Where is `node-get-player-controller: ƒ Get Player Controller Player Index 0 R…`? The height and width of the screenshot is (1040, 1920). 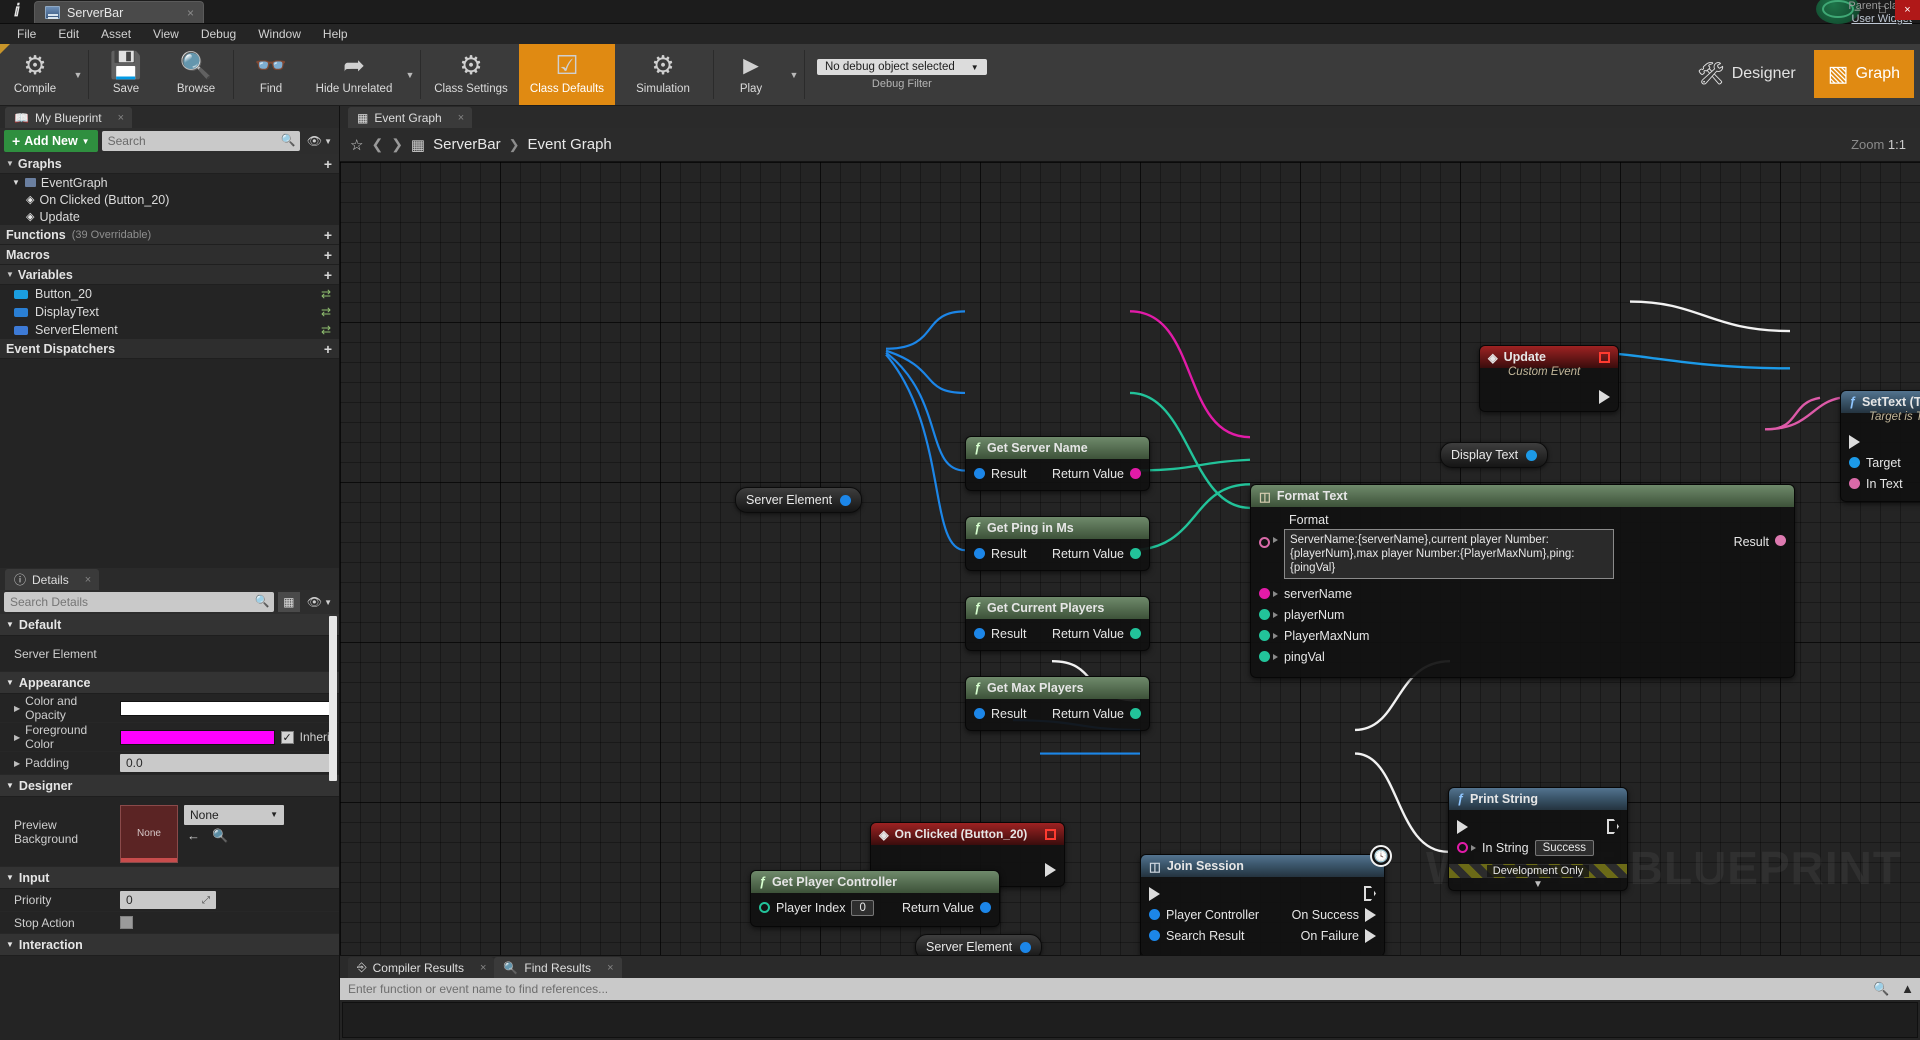 node-get-player-controller: ƒ Get Player Controller Player Index 0 R… is located at coordinates (875, 898).